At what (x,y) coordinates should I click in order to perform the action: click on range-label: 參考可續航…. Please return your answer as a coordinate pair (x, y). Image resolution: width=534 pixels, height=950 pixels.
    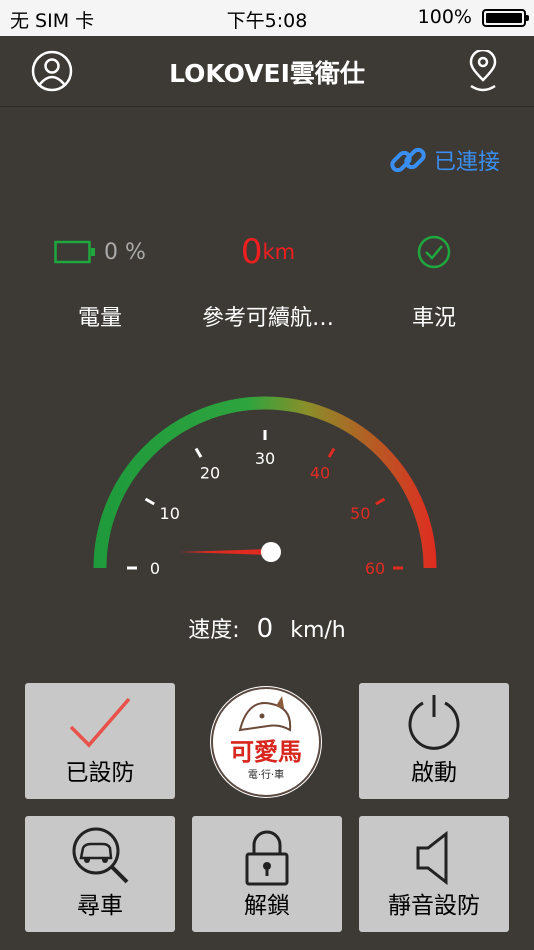
    Looking at the image, I should click on (267, 318).